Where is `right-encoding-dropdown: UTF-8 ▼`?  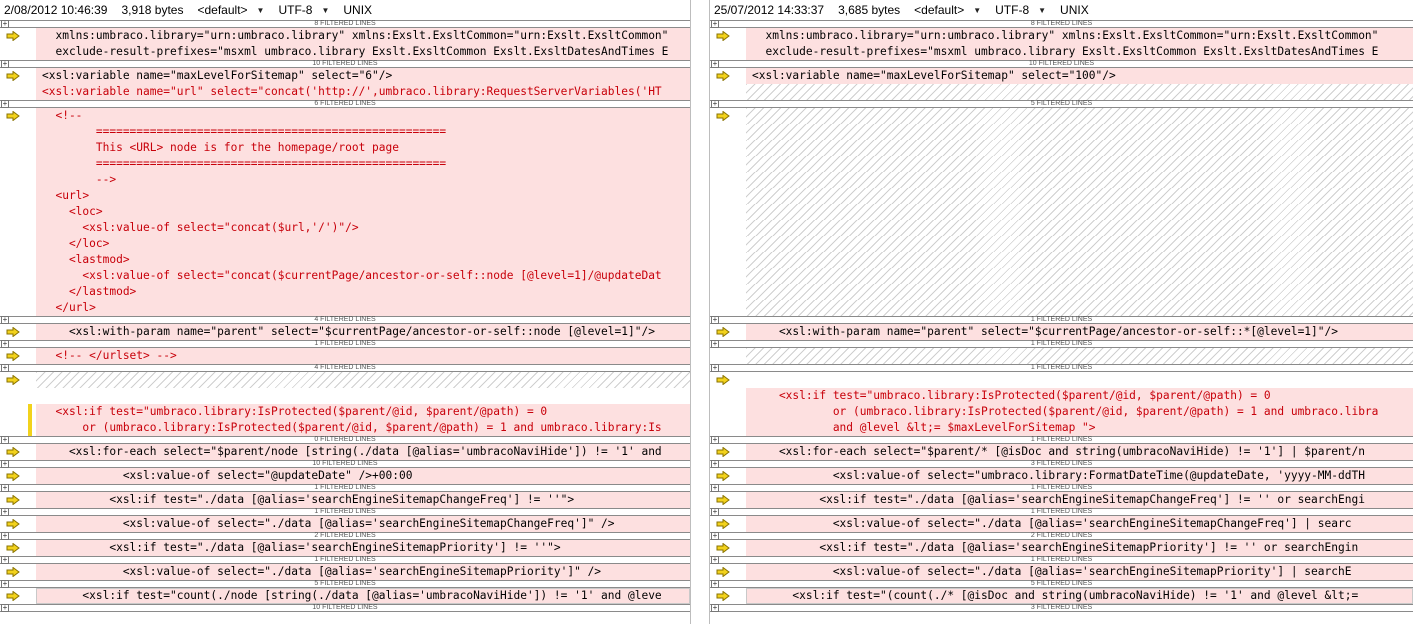
right-encoding-dropdown: UTF-8 ▼ is located at coordinates (1020, 10).